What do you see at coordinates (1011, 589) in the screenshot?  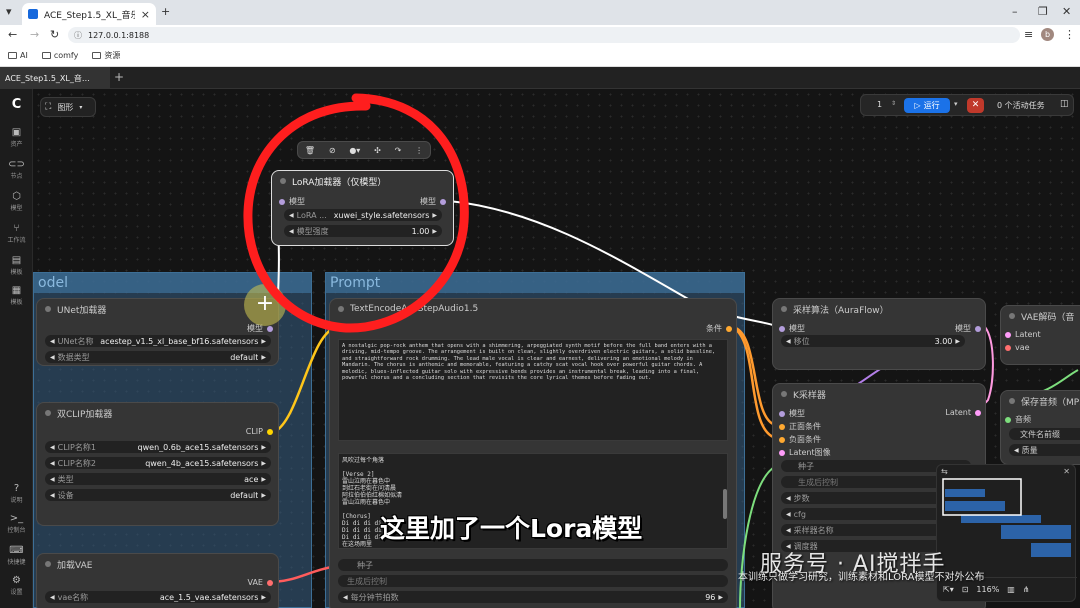 I see `map-icon: ▥` at bounding box center [1011, 589].